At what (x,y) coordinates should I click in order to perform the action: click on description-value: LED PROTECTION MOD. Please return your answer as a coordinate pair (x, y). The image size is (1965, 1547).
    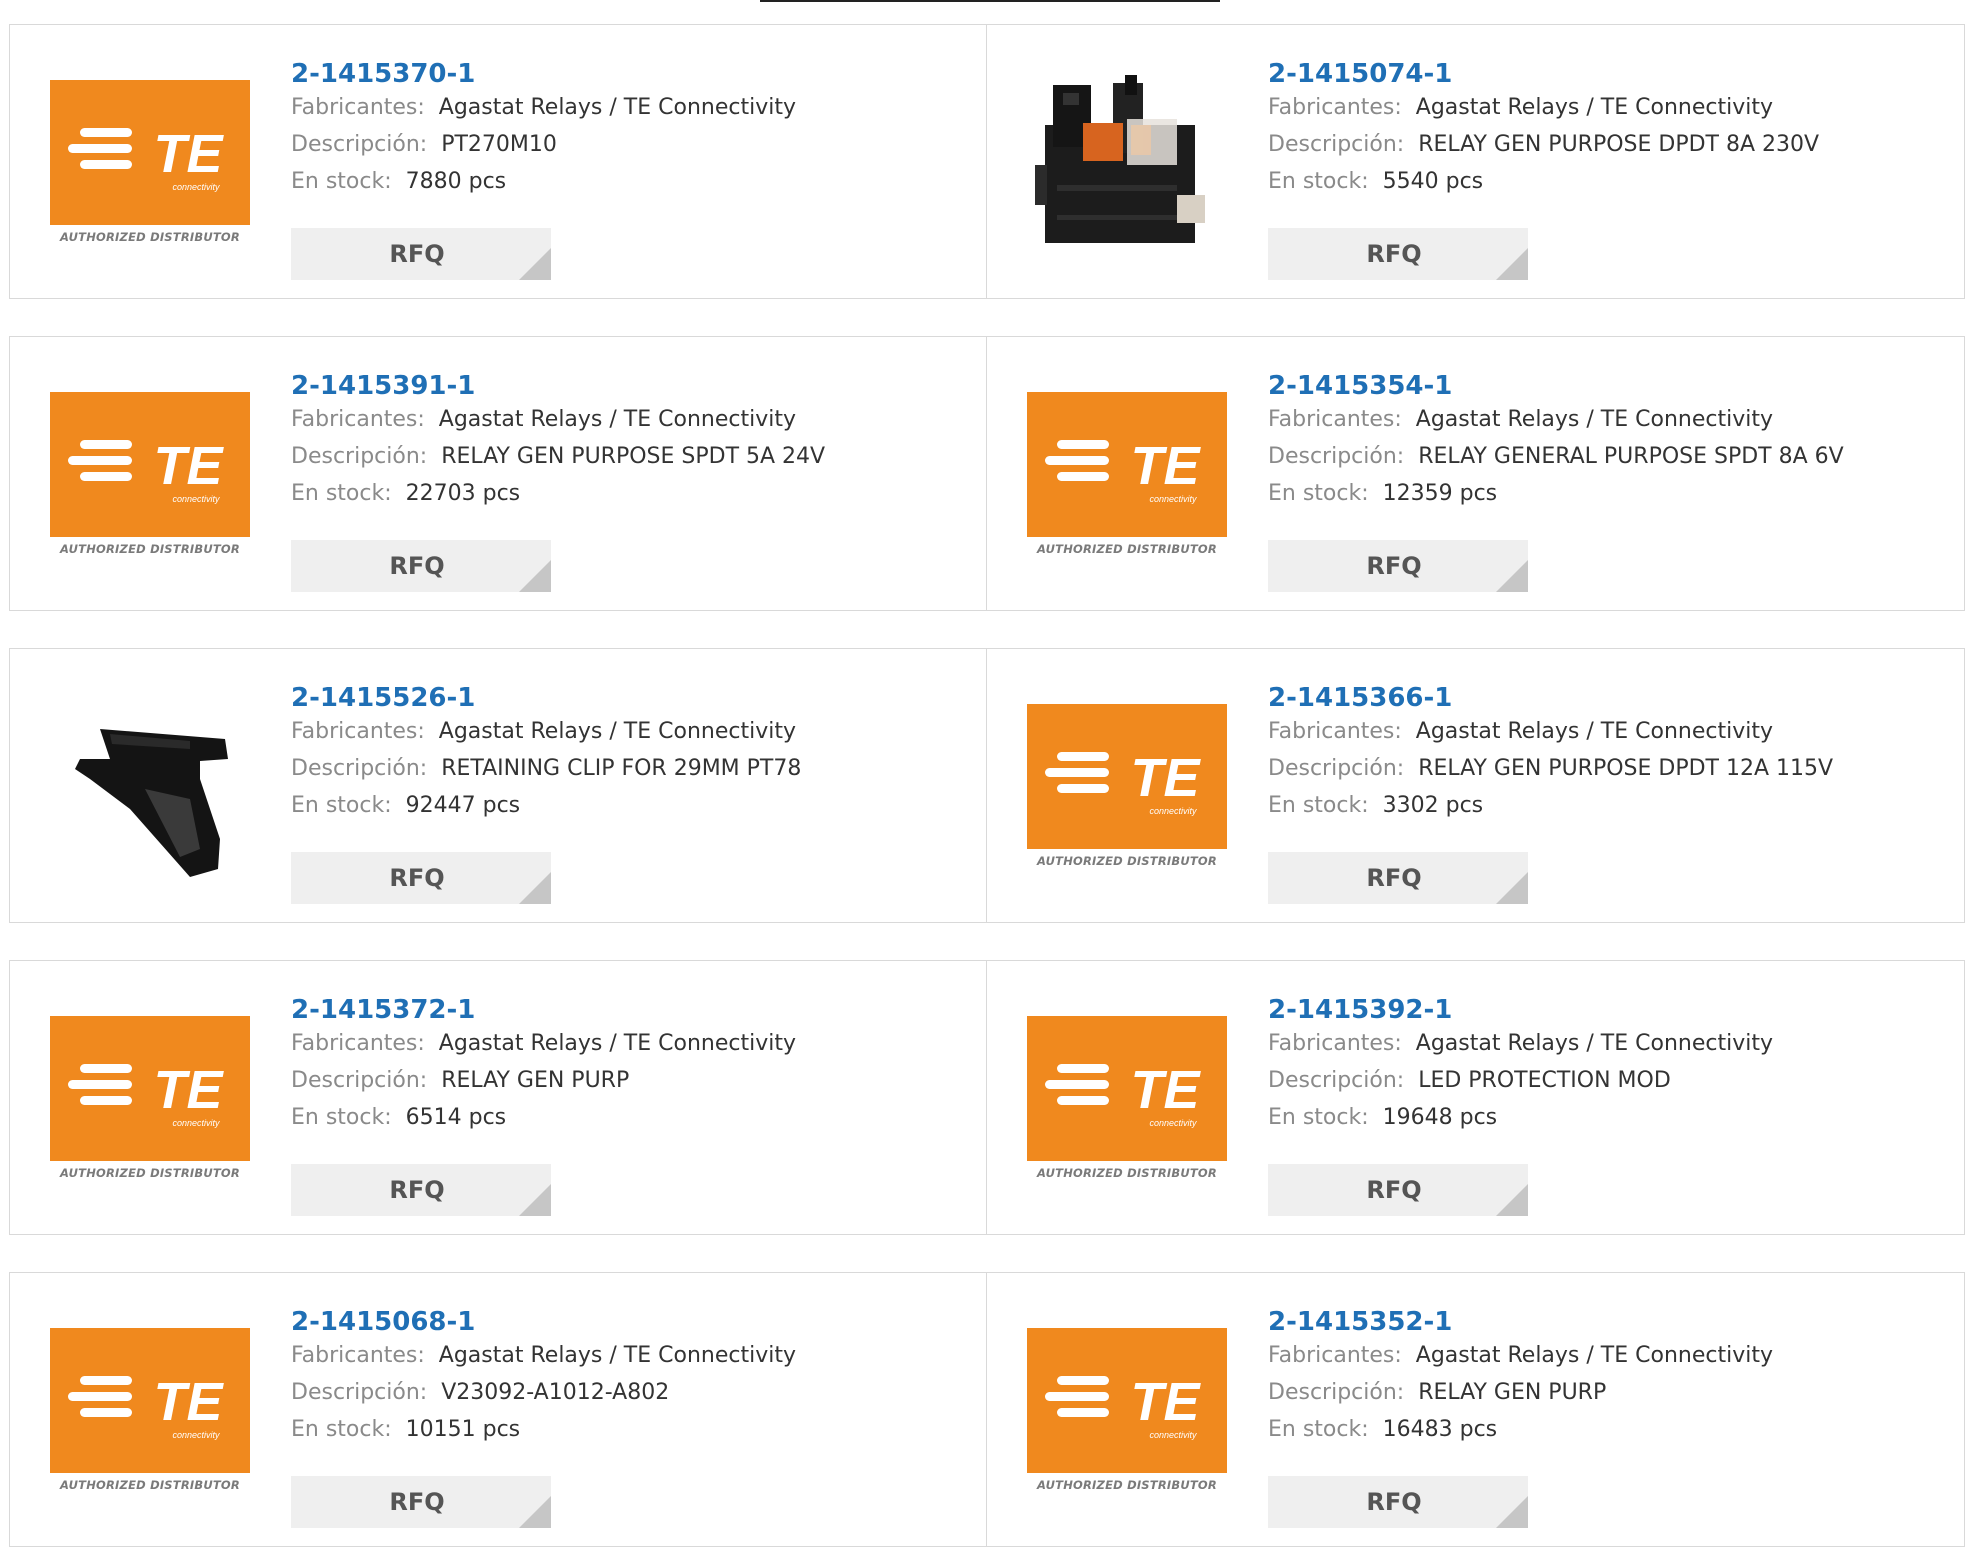
    Looking at the image, I should click on (1544, 1080).